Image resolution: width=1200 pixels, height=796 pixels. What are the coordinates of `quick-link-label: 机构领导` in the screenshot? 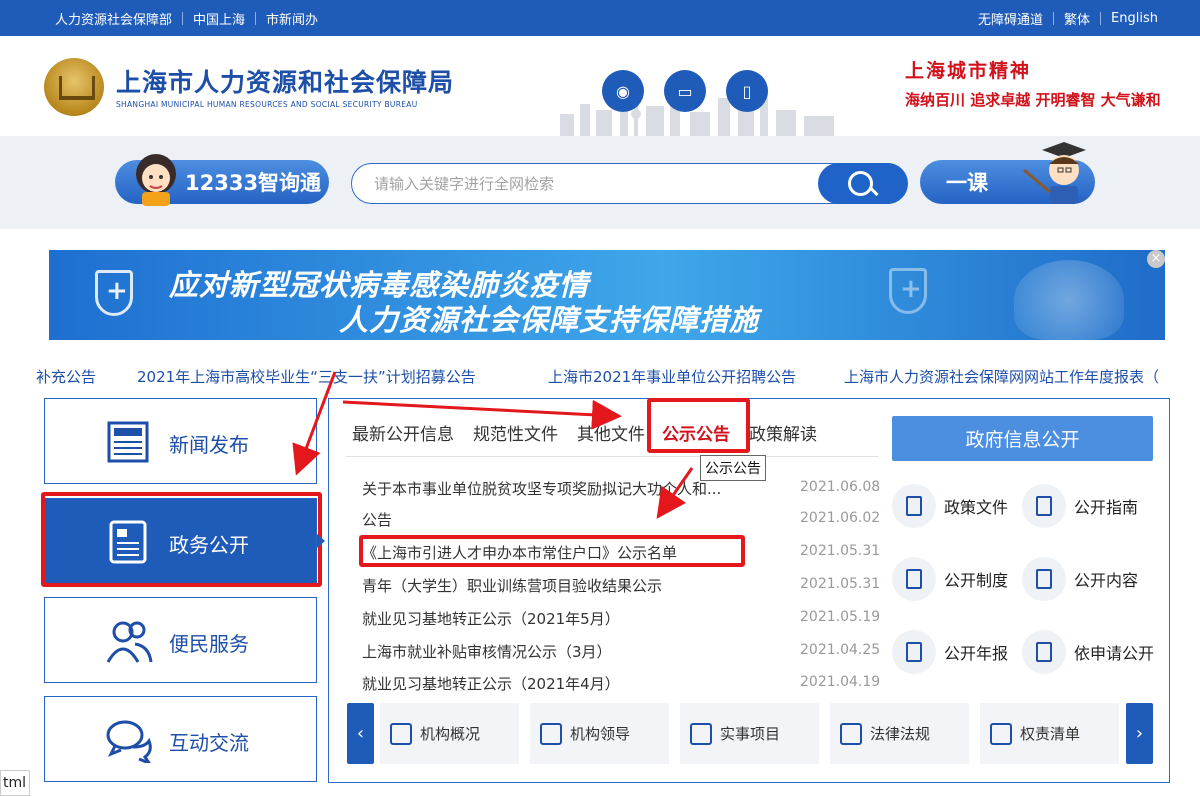 It's located at (600, 734).